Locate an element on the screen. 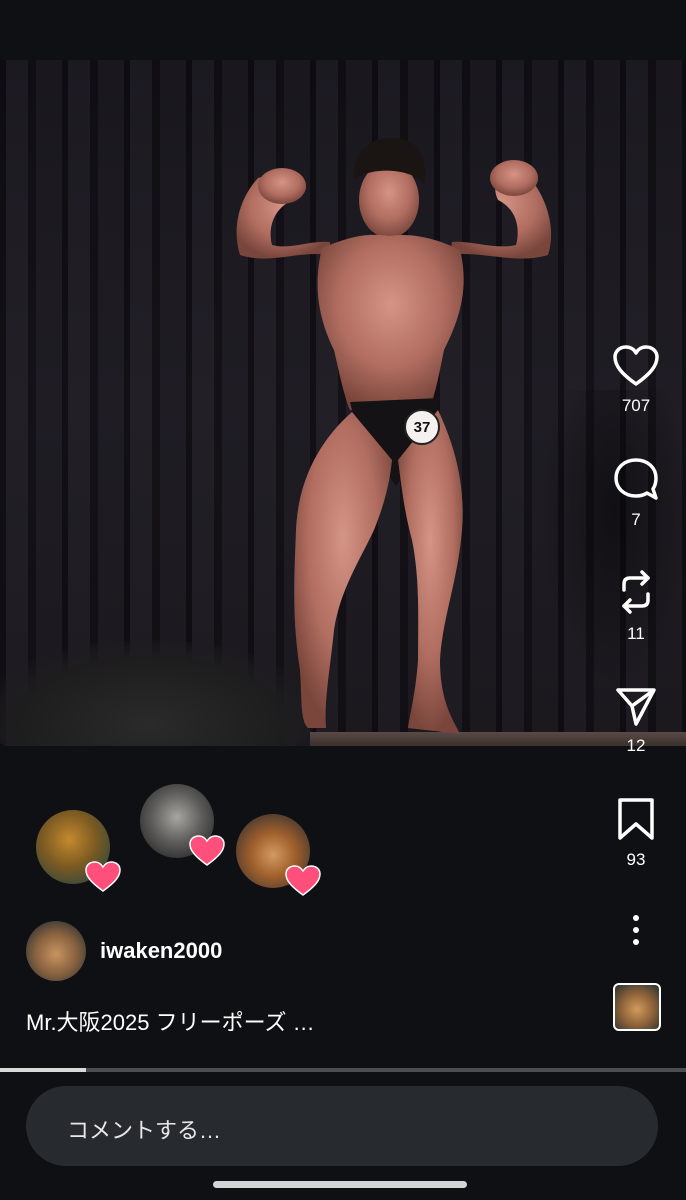  share-button: 12 is located at coordinates (636, 720).